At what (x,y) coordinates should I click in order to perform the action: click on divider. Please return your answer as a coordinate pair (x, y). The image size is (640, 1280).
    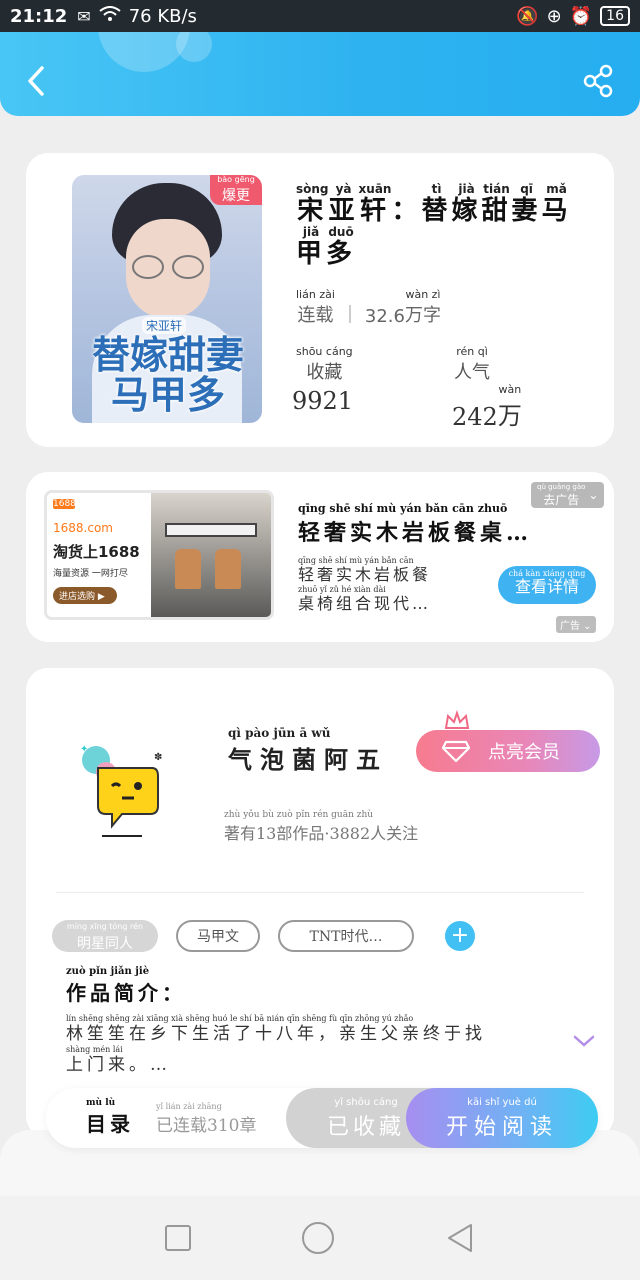
    Looking at the image, I should click on (320, 892).